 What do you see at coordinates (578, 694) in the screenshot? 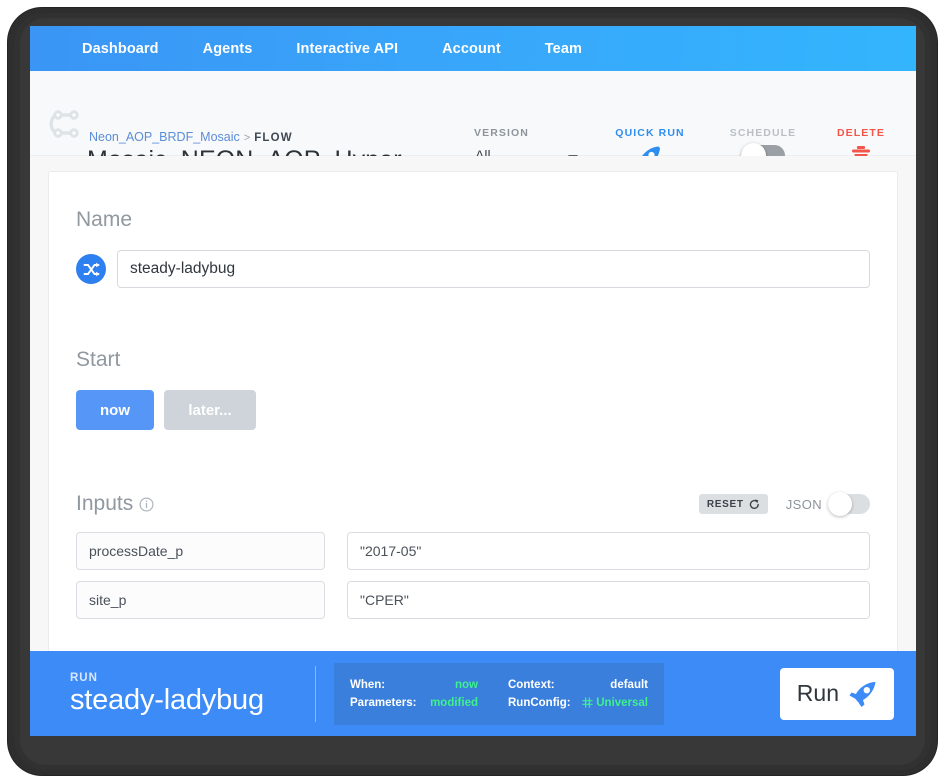
I see `run-summary-column-right: Context: default RunConfig: Universal` at bounding box center [578, 694].